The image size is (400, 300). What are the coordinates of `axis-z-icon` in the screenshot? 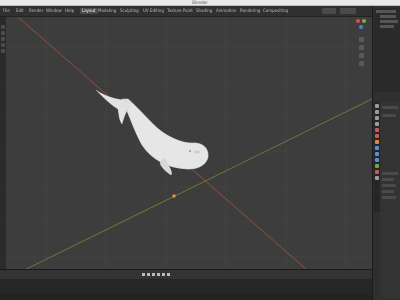 It's located at (361, 27).